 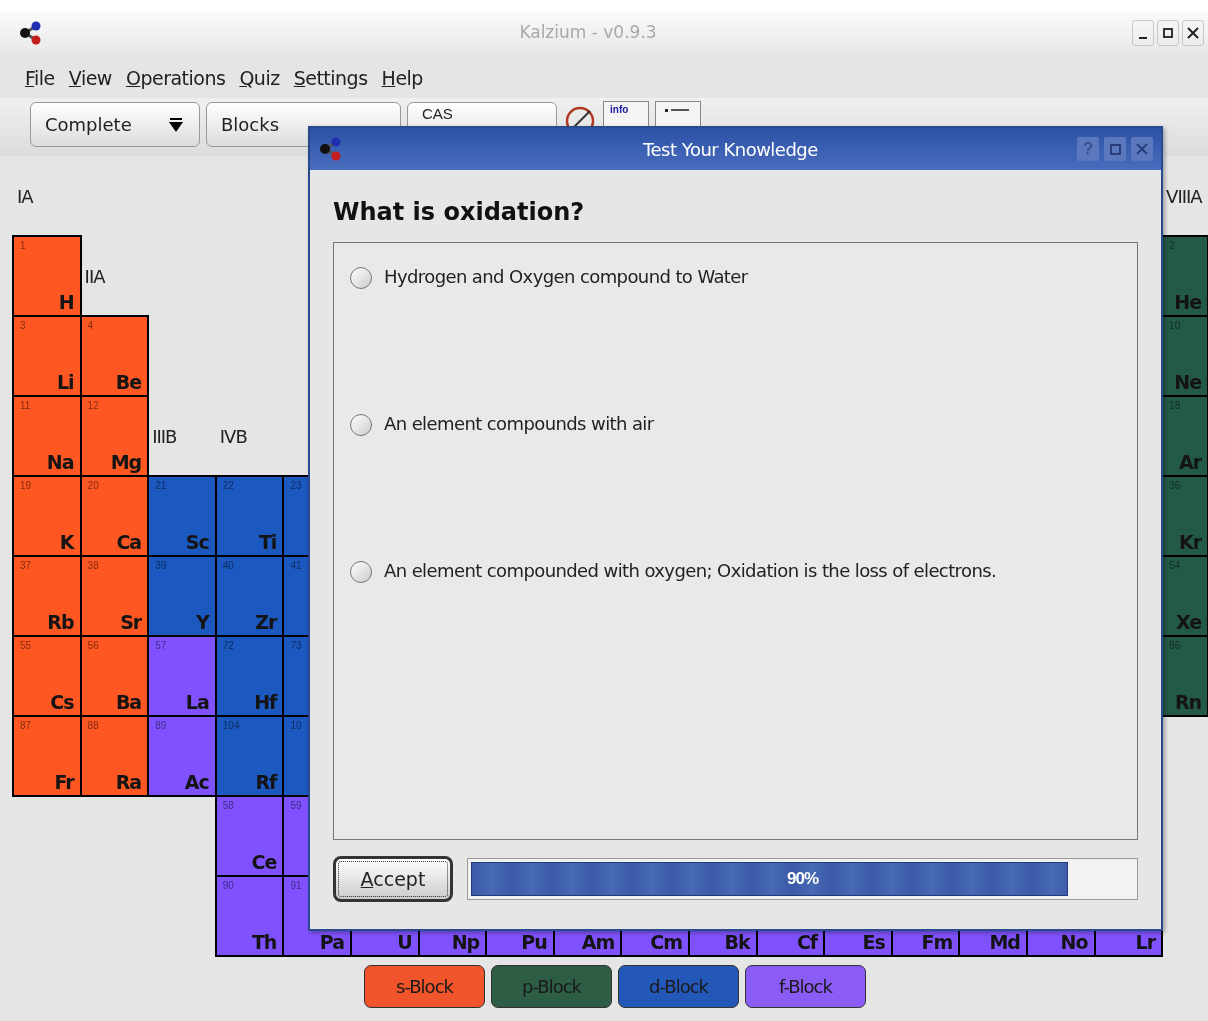 What do you see at coordinates (161, 726) in the screenshot?
I see `atomic-number: 89` at bounding box center [161, 726].